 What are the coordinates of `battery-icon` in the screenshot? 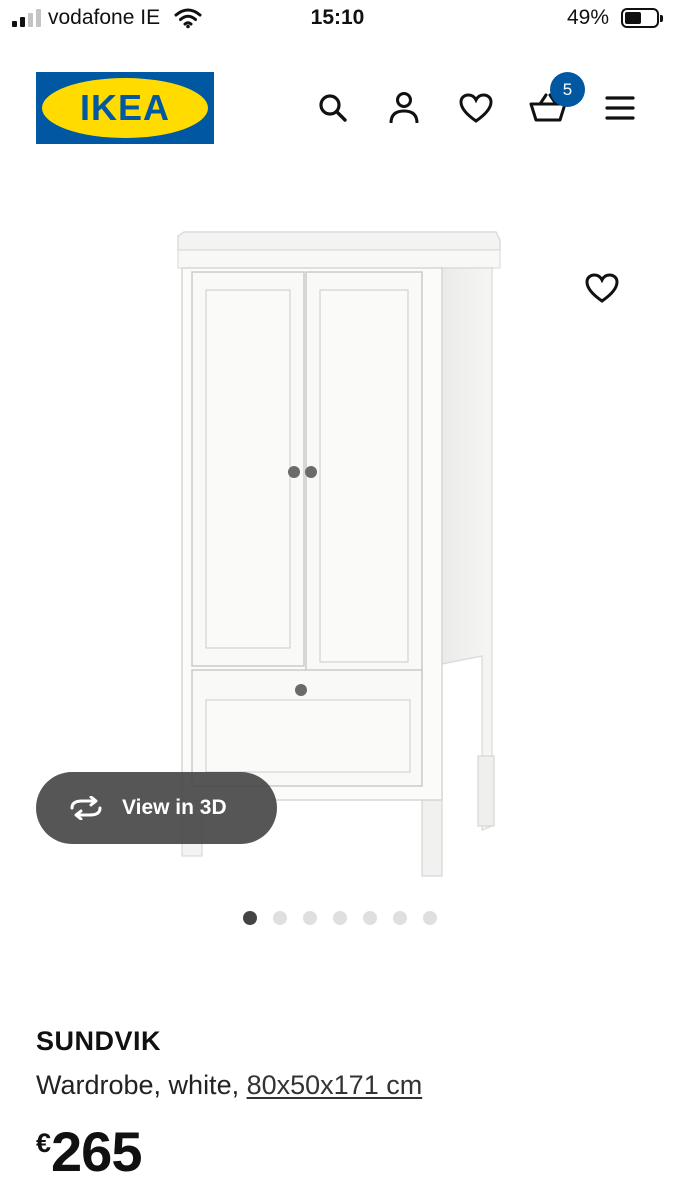 It's located at (642, 18).